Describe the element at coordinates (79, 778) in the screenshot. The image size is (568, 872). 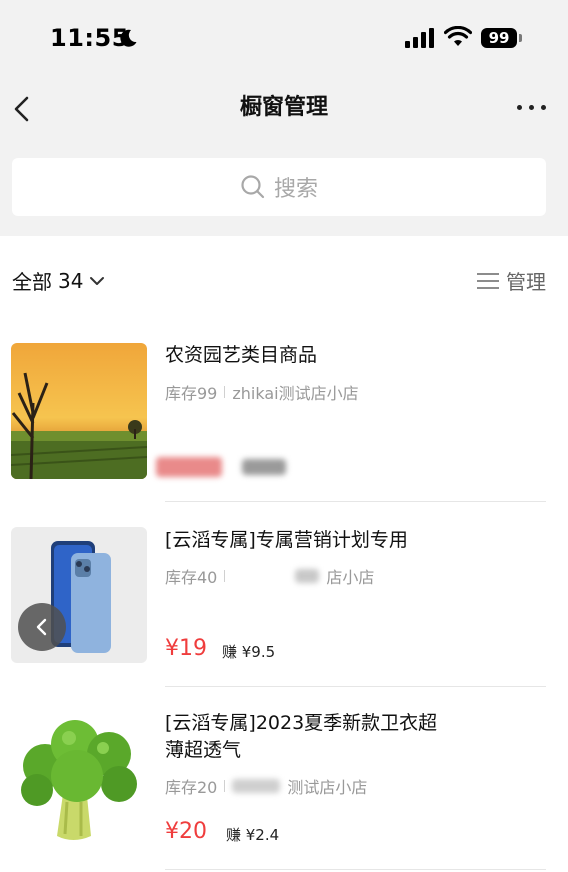
I see `product-image-broccoli` at that location.